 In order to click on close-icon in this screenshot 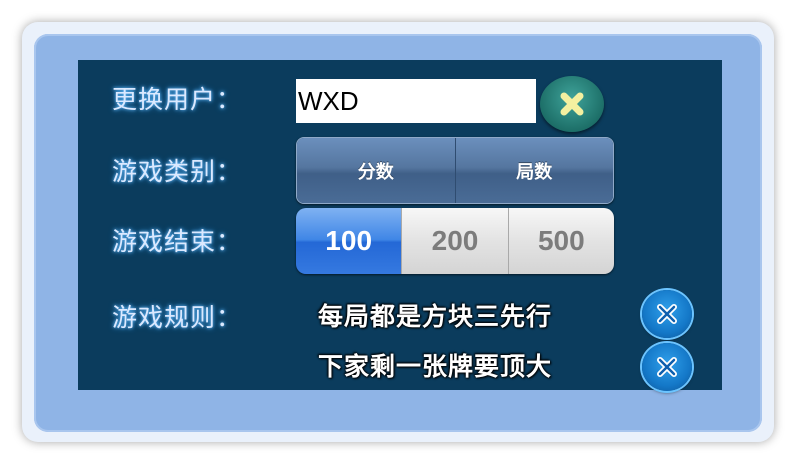, I will do `click(572, 104)`.